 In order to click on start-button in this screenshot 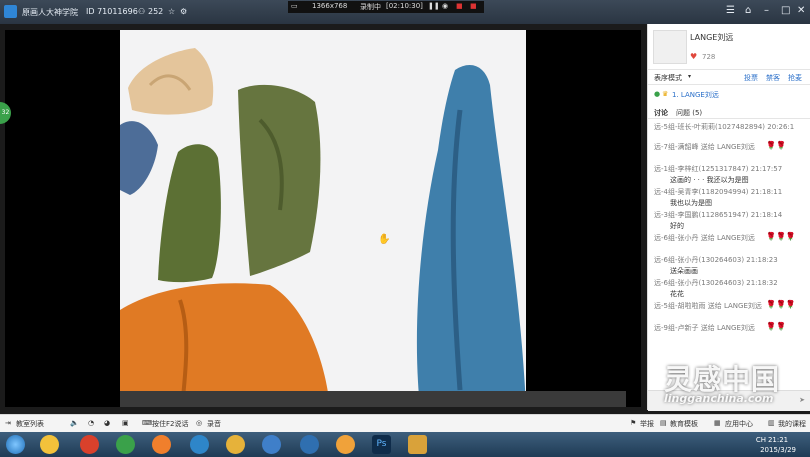, I will do `click(15, 444)`.